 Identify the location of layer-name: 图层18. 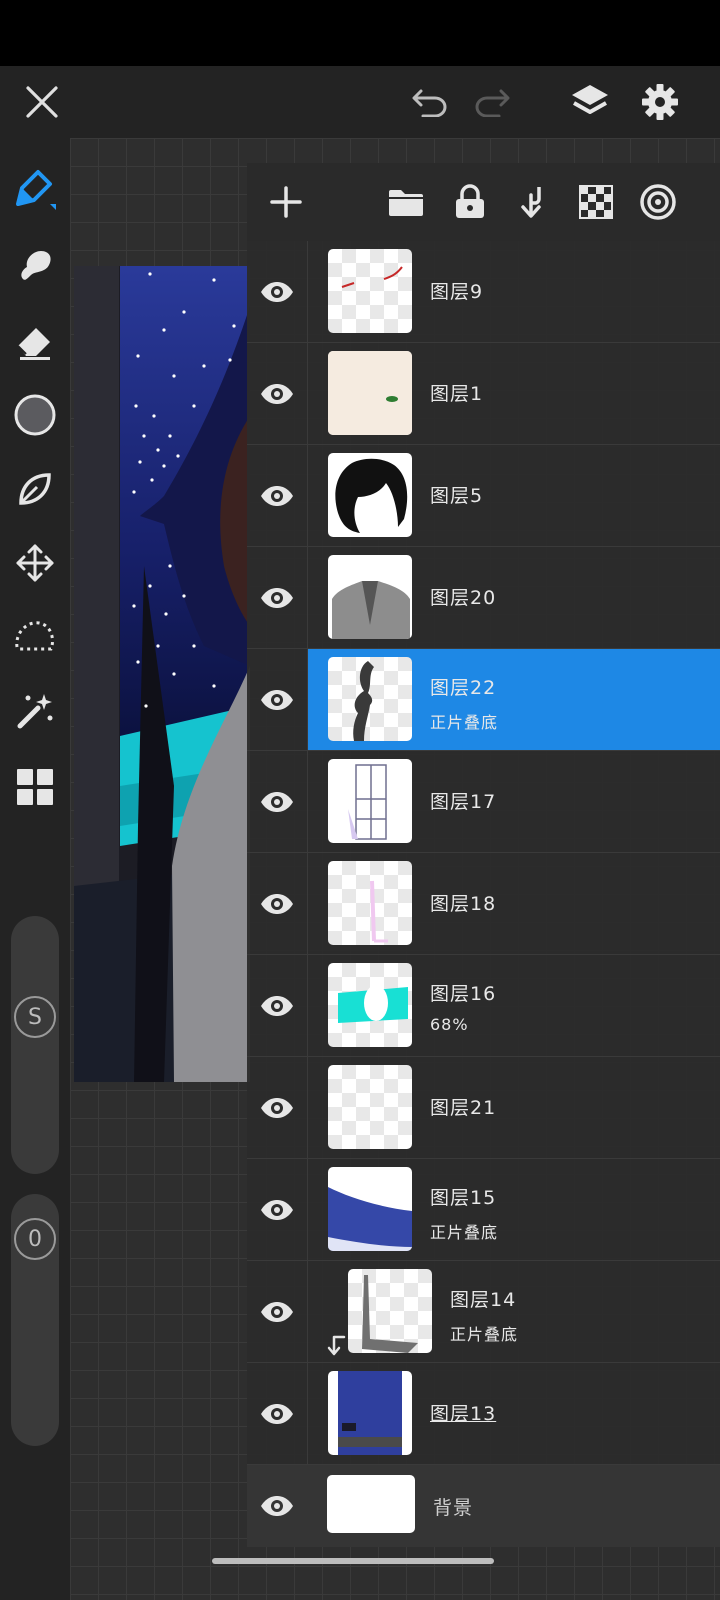
(463, 904).